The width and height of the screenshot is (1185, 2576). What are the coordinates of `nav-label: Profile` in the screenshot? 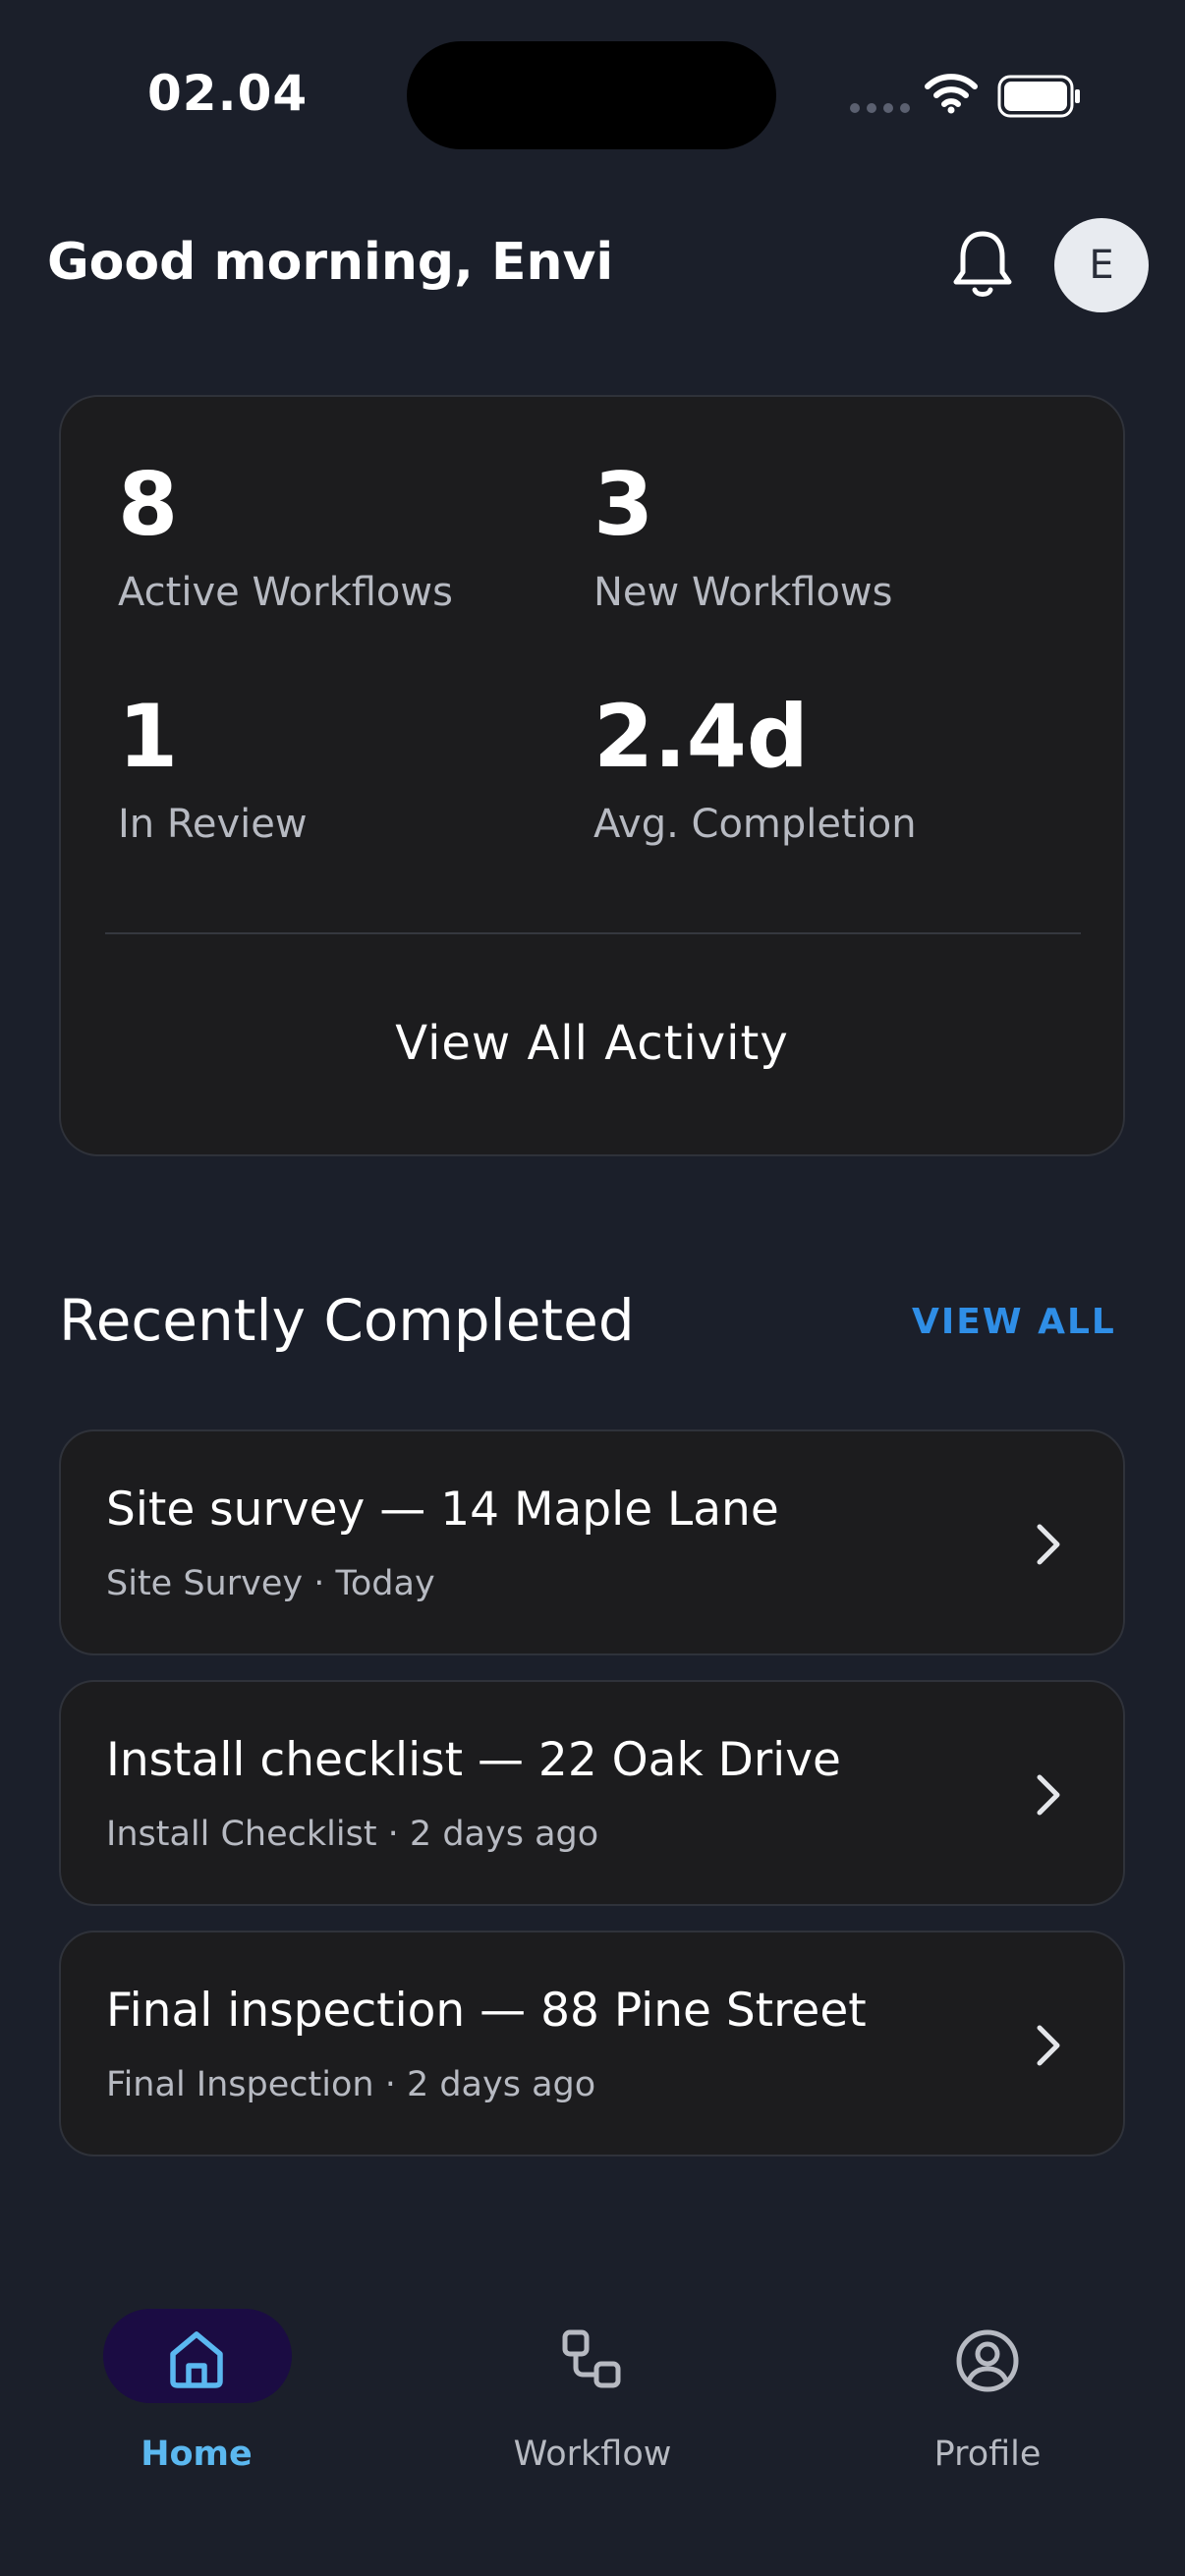 It's located at (988, 2454).